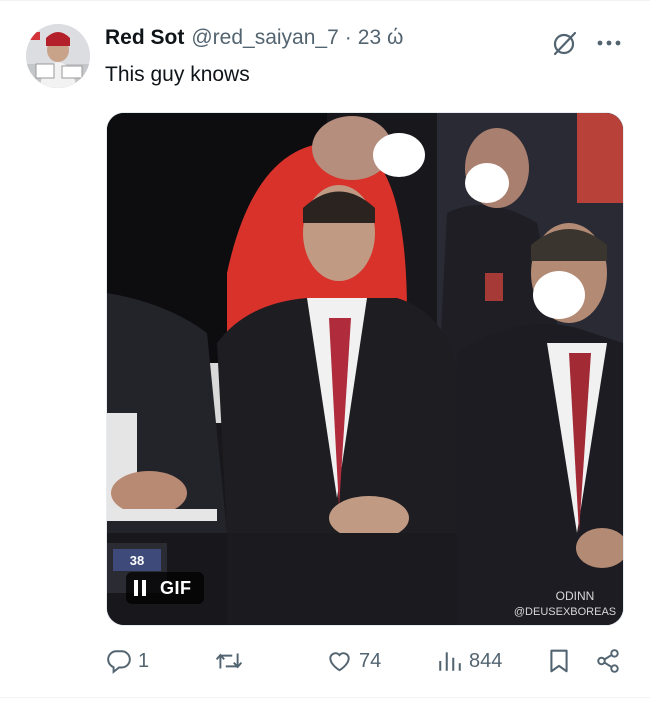 The height and width of the screenshot is (701, 650). I want to click on repost-icon, so click(229, 661).